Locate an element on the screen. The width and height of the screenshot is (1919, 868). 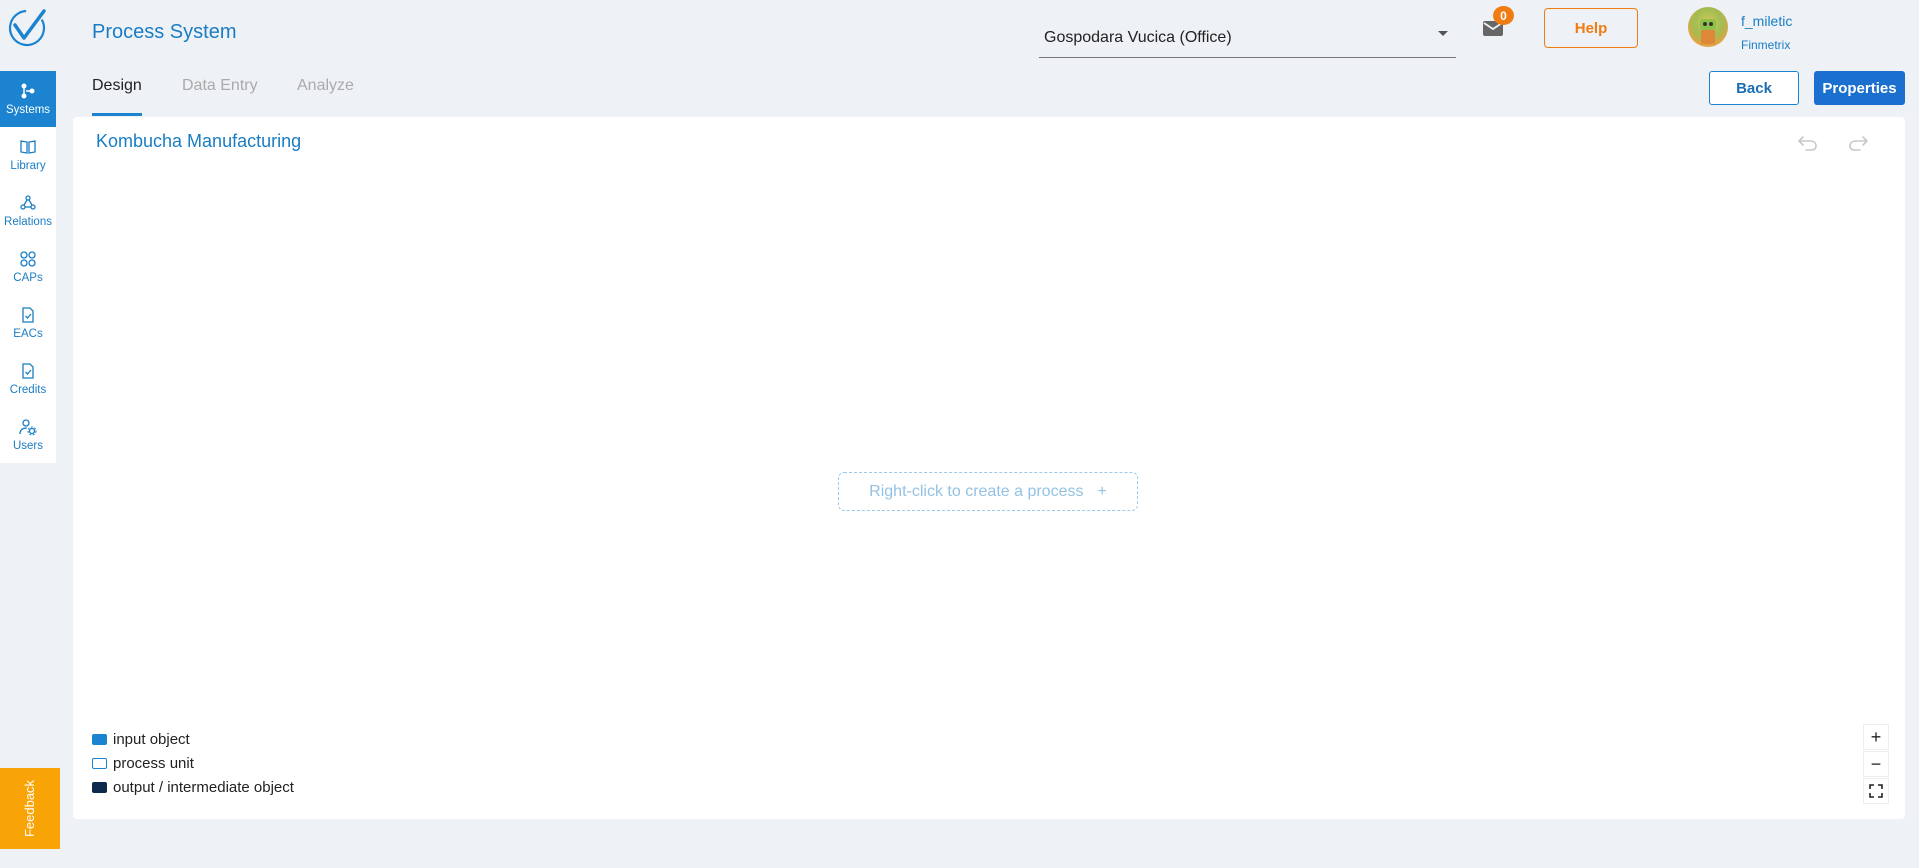
legend-item-output: output / intermediate object is located at coordinates (193, 787).